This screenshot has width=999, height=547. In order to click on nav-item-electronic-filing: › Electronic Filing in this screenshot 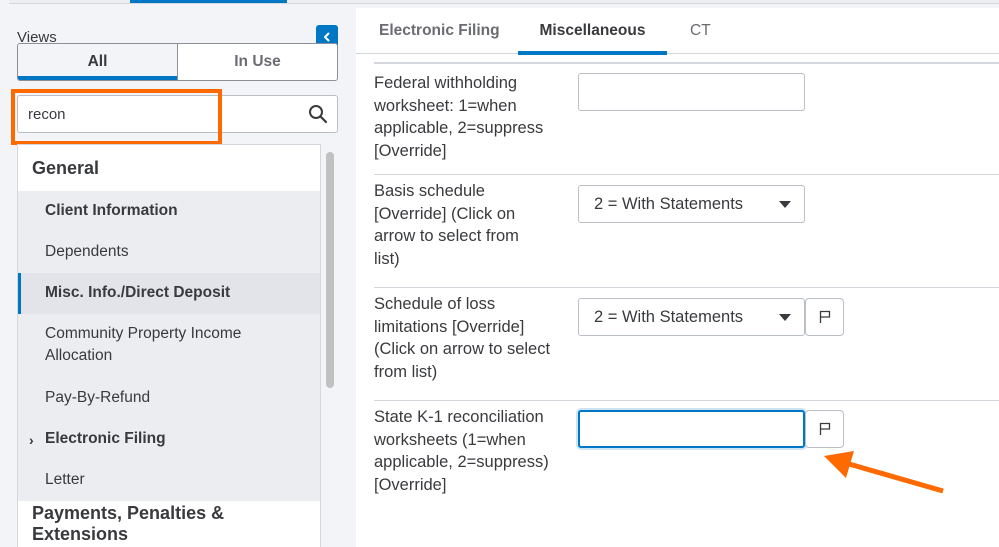, I will do `click(169, 439)`.